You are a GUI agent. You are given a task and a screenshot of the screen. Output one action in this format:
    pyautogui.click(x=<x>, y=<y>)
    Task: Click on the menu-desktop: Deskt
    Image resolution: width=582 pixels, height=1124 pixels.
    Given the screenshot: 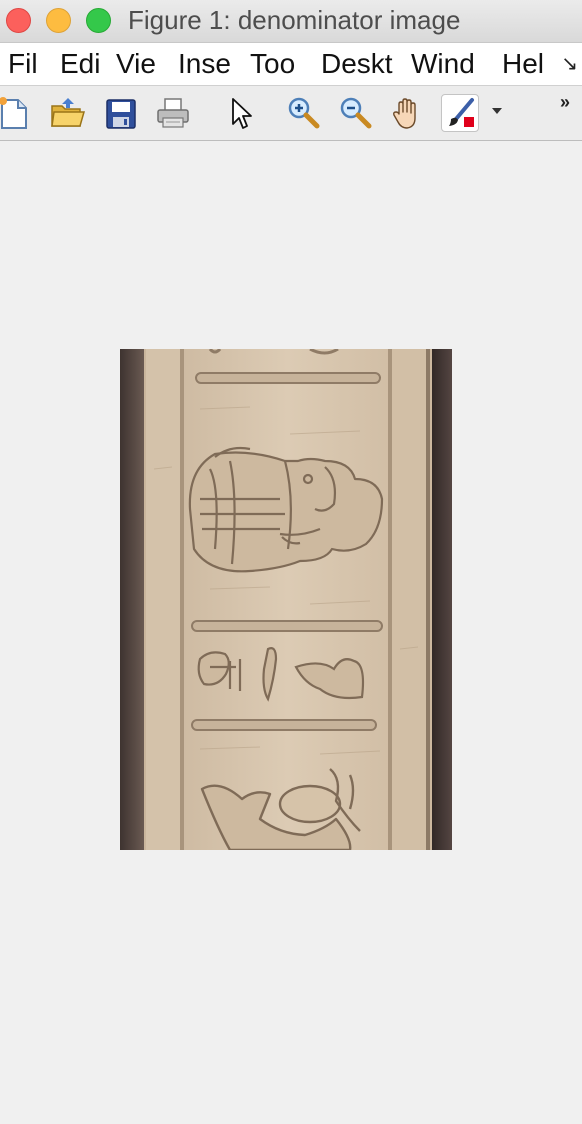 What is the action you would take?
    pyautogui.click(x=359, y=64)
    